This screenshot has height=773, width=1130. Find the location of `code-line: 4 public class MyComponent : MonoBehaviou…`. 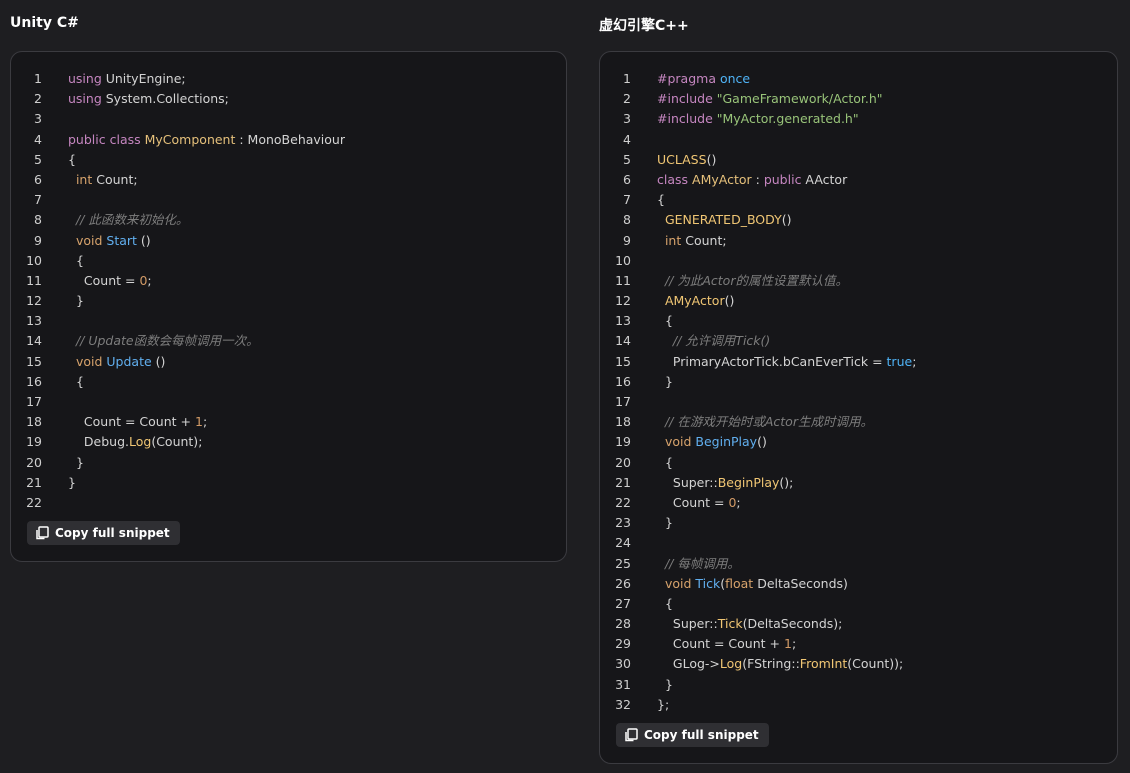

code-line: 4 public class MyComponent : MonoBehaviou… is located at coordinates (288, 140).